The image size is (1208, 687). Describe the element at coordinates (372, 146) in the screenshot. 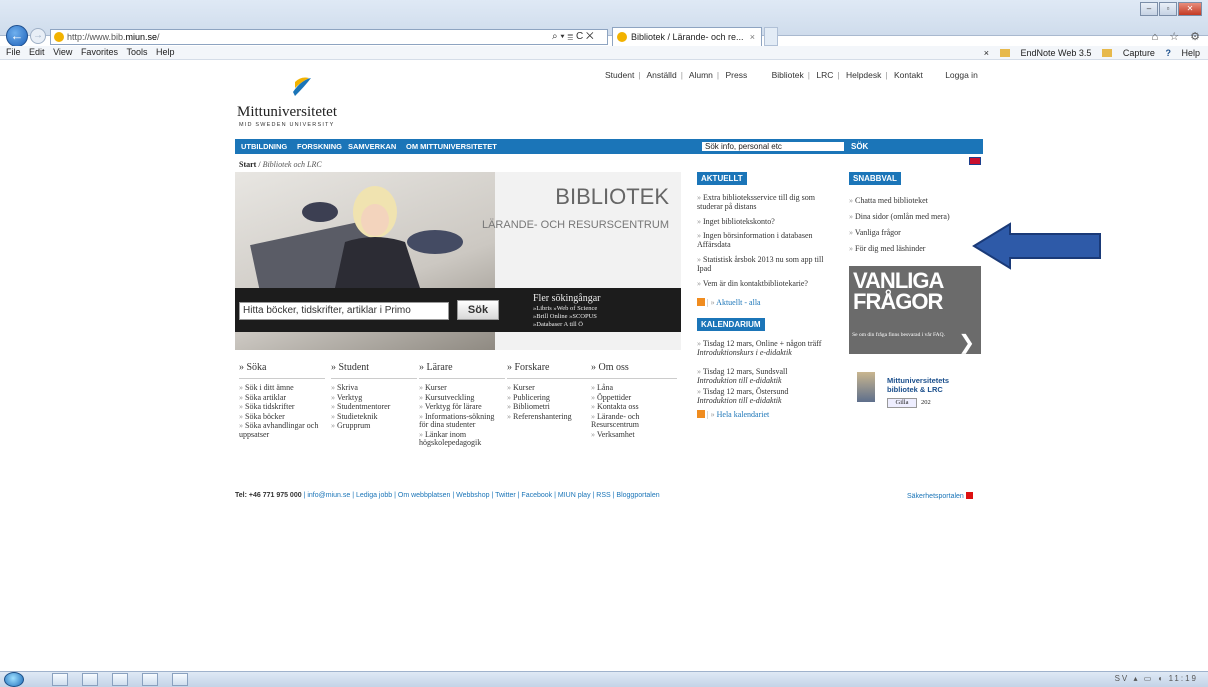

I see `nav-samverkan: SAMVERKAN` at that location.